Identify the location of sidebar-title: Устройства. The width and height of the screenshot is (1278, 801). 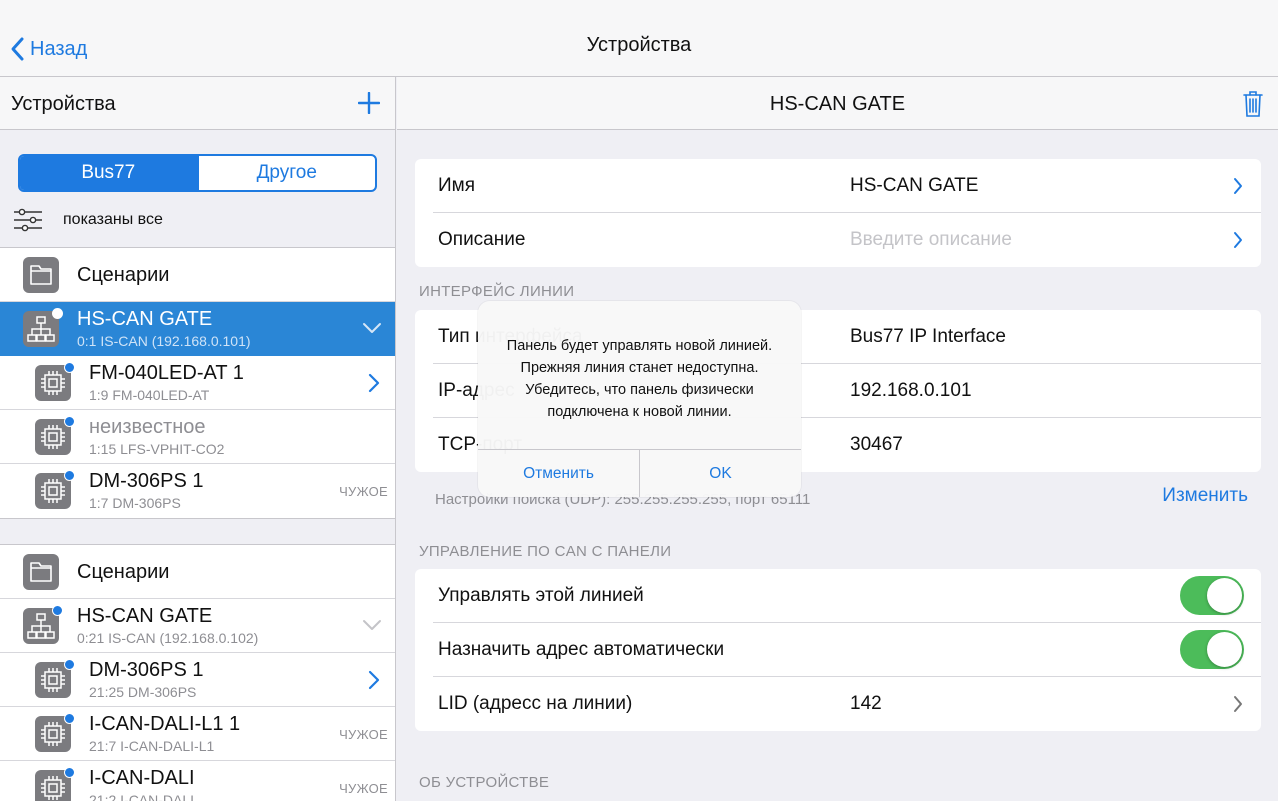
(63, 104).